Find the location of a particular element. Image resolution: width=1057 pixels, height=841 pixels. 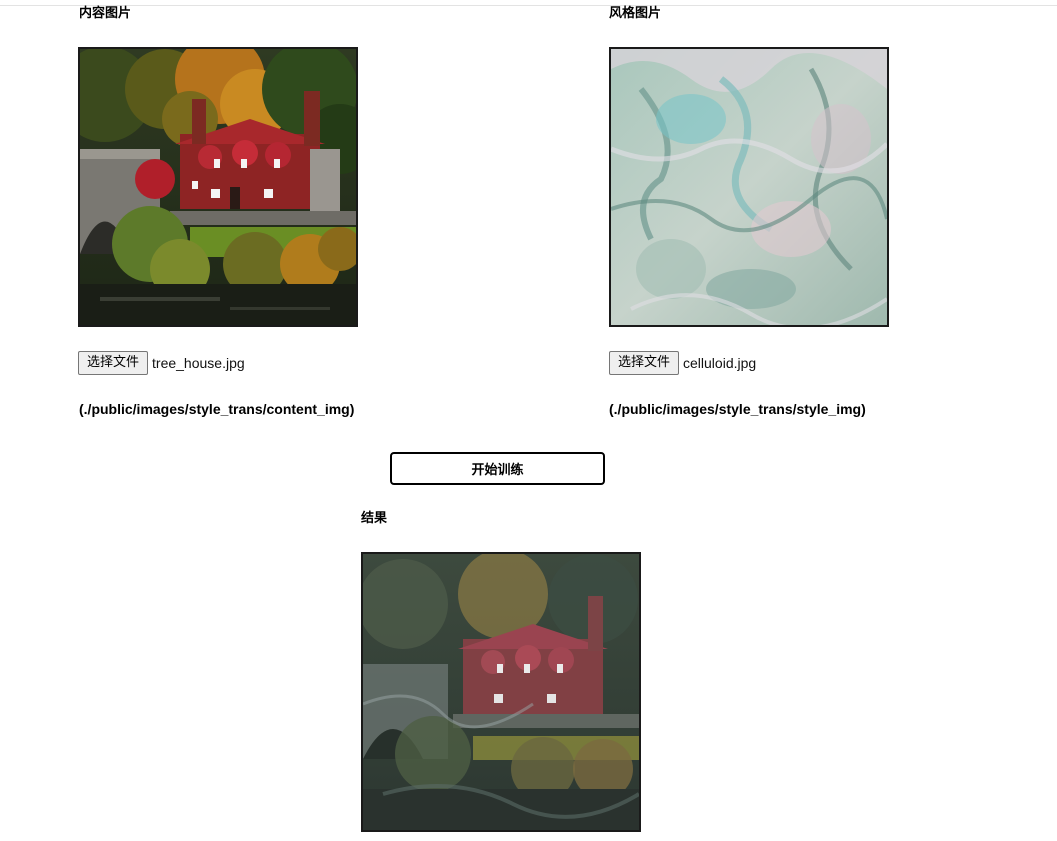

content-image-preview is located at coordinates (218, 187).